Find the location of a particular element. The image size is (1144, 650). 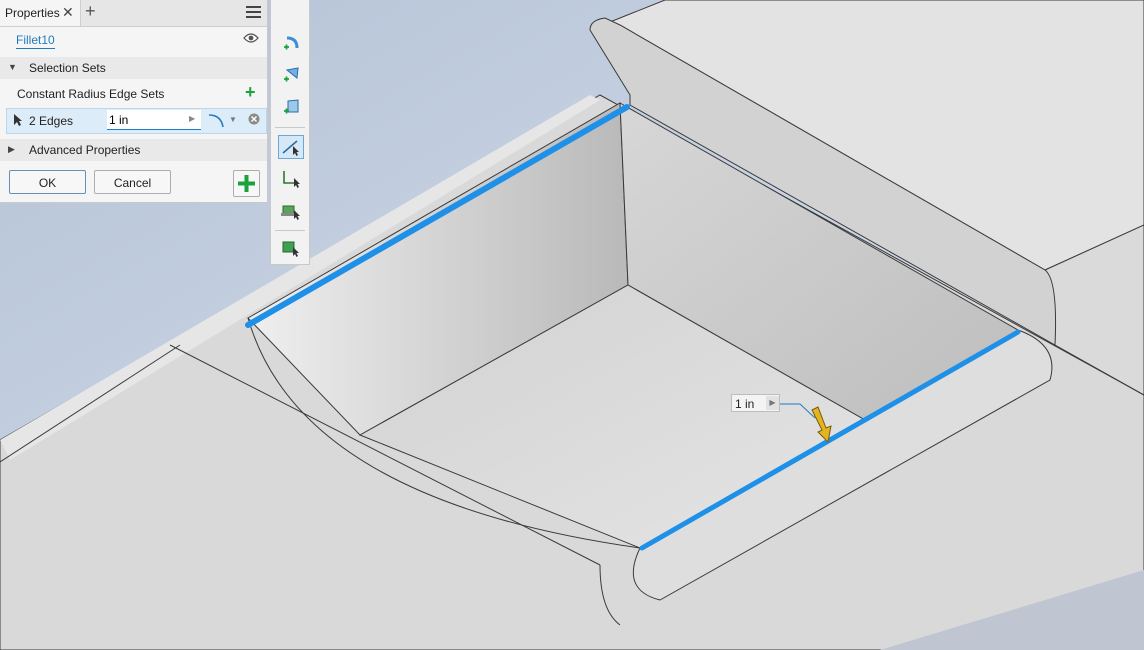

radius-input is located at coordinates (154, 120).